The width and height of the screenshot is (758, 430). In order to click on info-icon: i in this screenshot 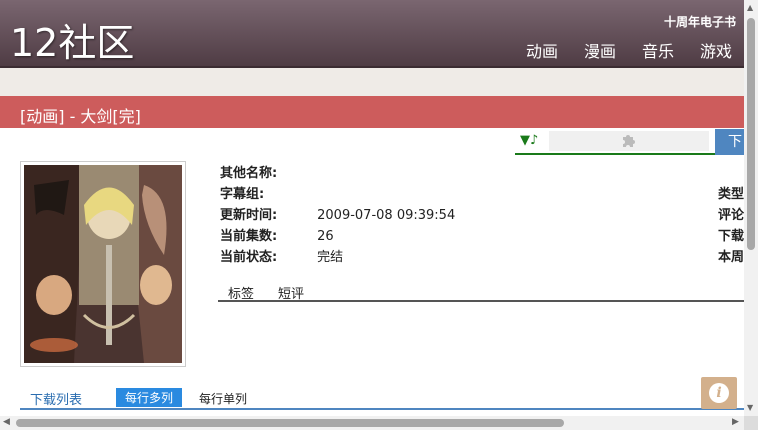, I will do `click(719, 393)`.